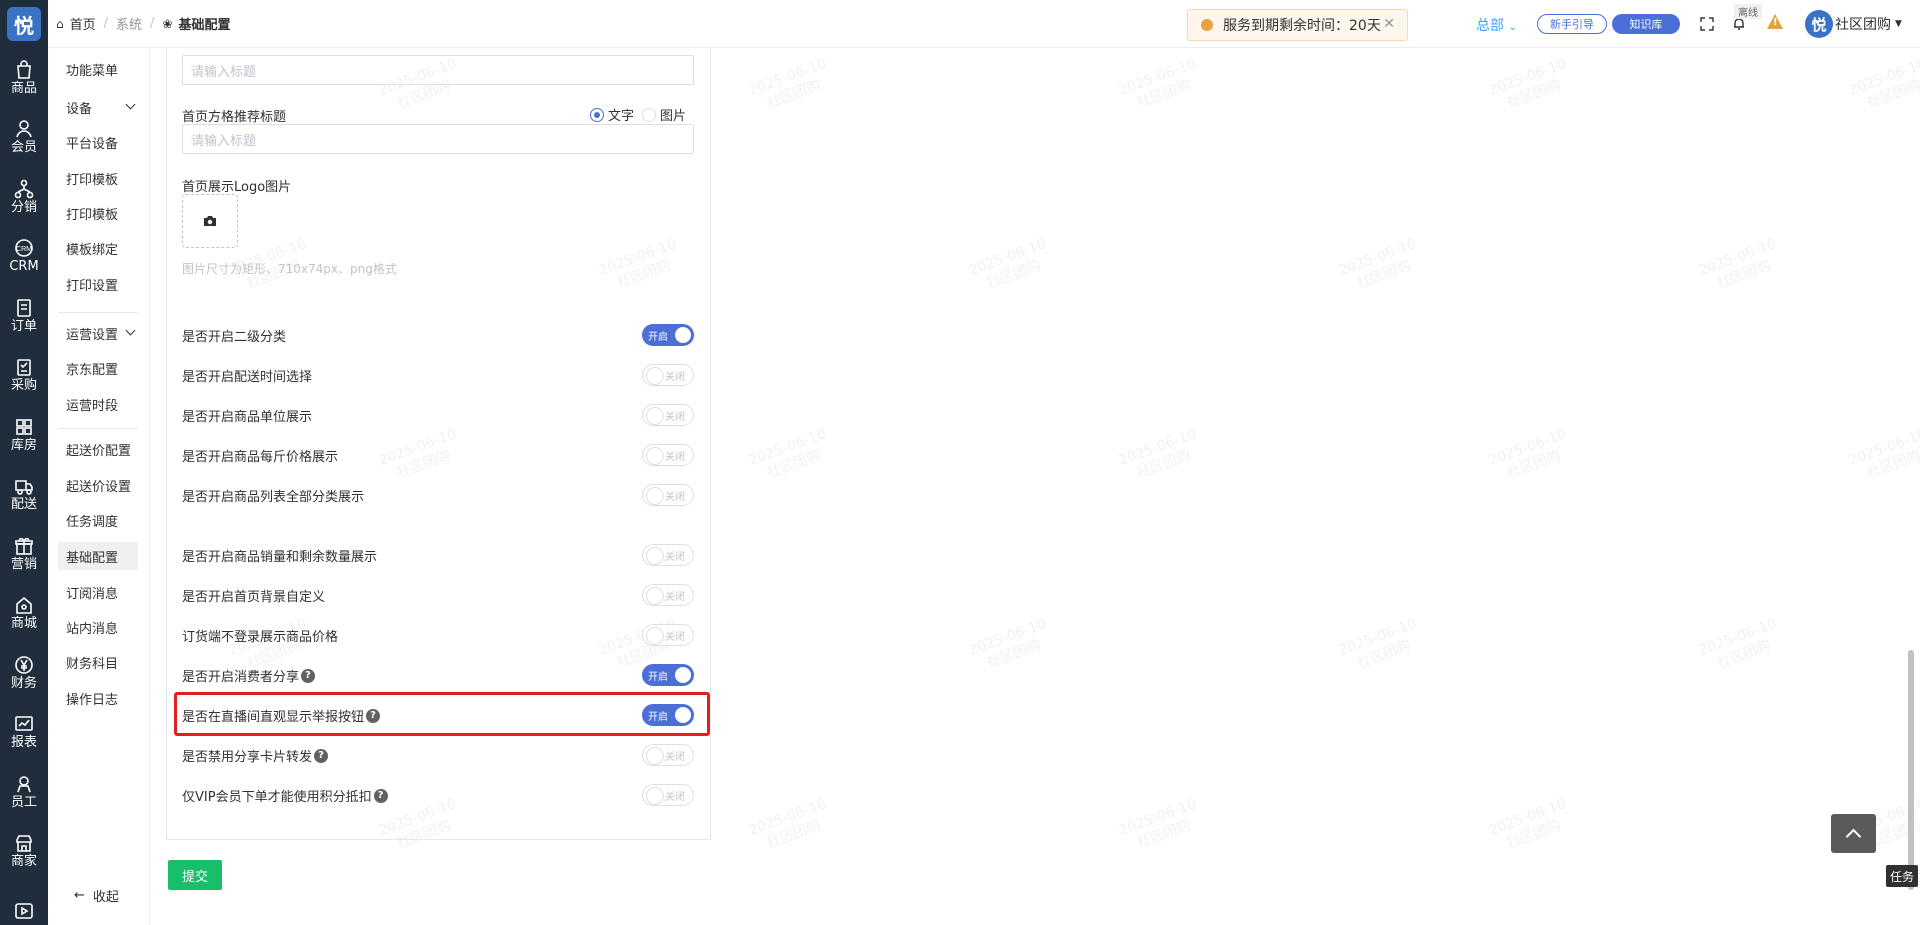  What do you see at coordinates (241, 677) in the screenshot?
I see `toggle-label-text: 是否开启消费者分享` at bounding box center [241, 677].